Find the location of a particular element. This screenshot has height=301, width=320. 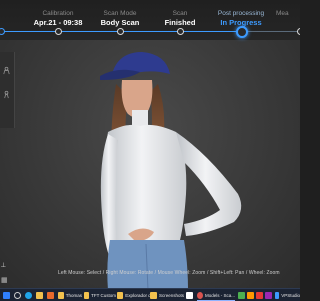

step-post-processing: Post processing In Progress is located at coordinates (241, 13).